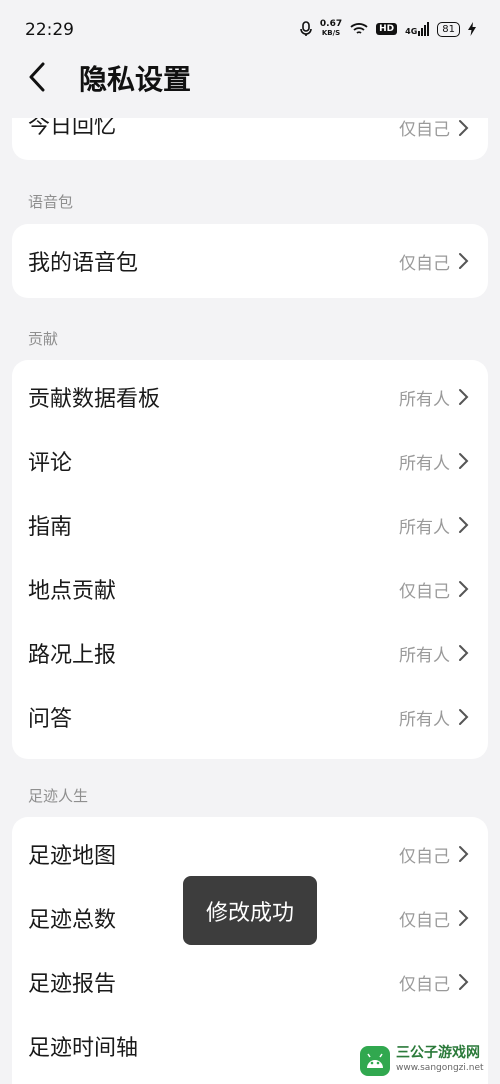  I want to click on network-type: 4G, so click(411, 31).